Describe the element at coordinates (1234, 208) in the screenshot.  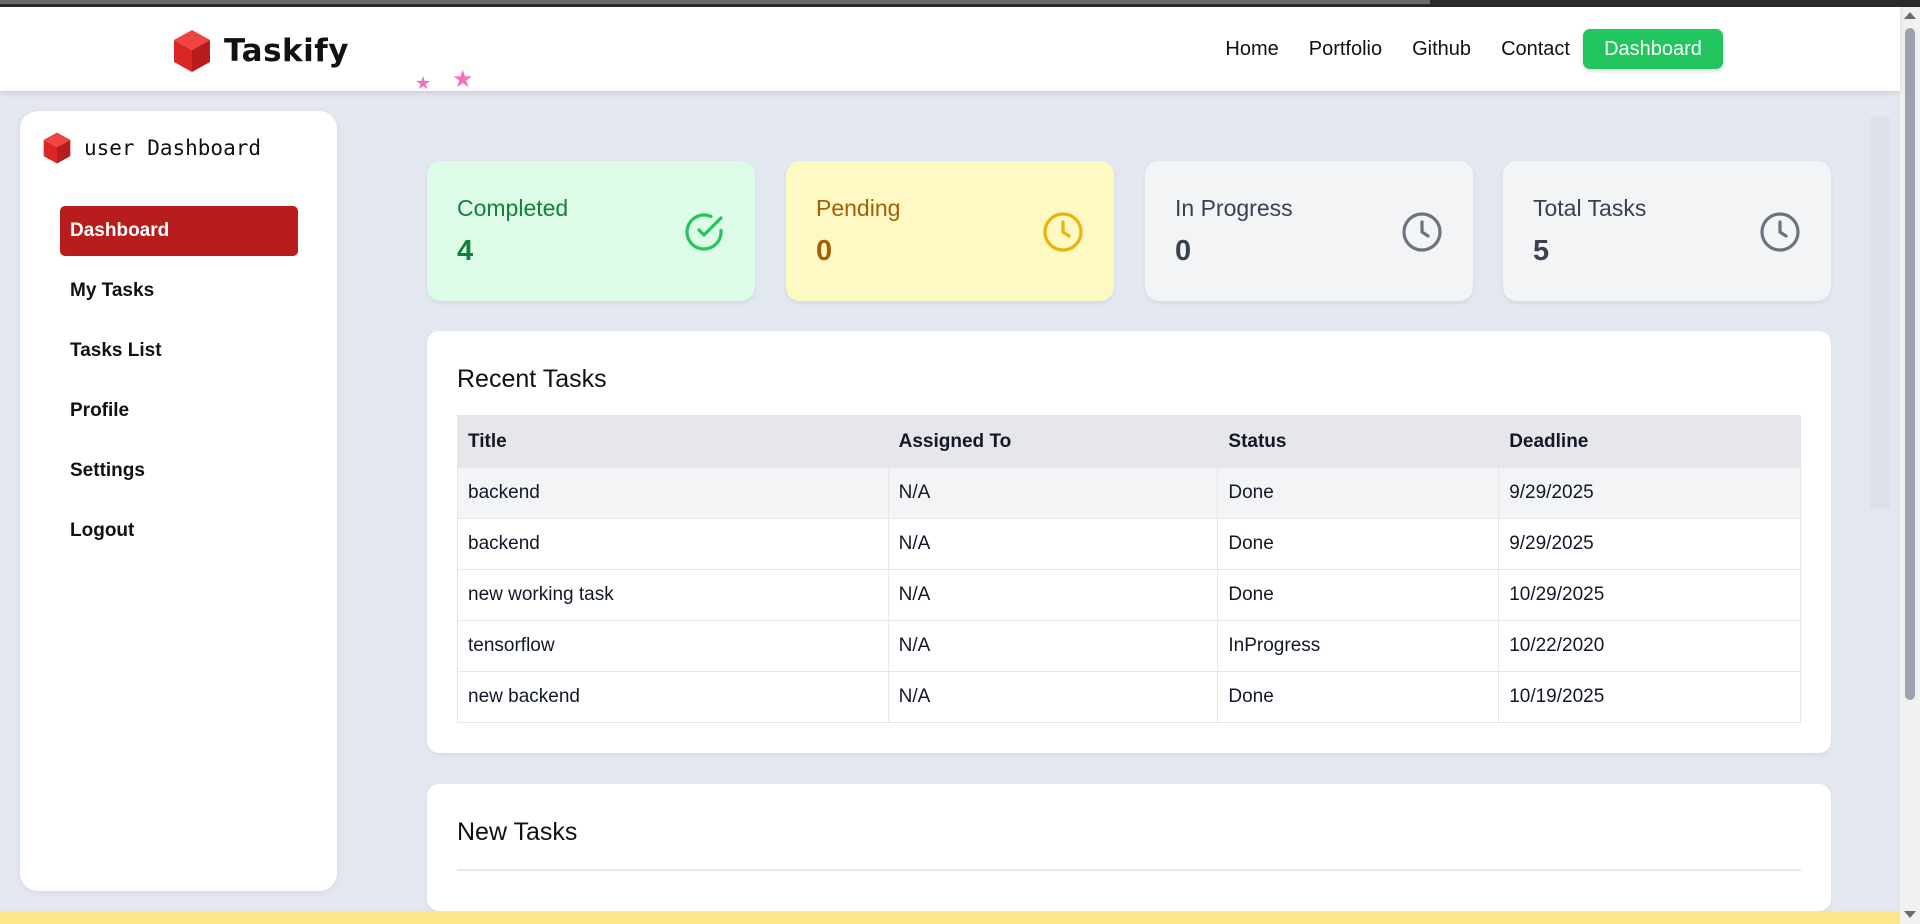
I see `stat-label: In Progress` at that location.